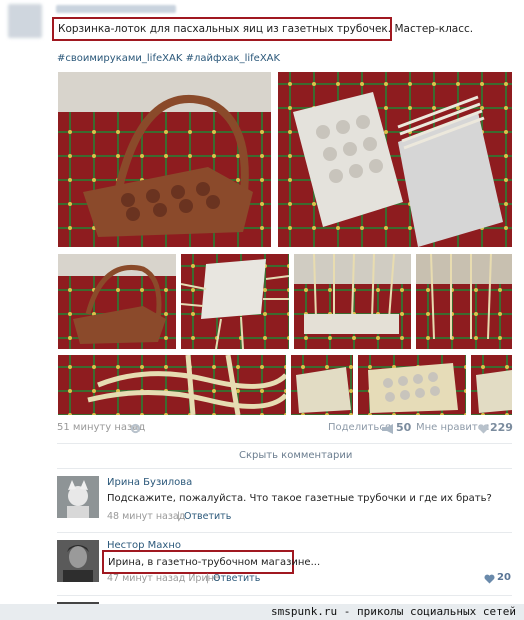 The width and height of the screenshot is (524, 620). Describe the element at coordinates (464, 301) in the screenshot. I see `photo-weaving-sides` at that location.